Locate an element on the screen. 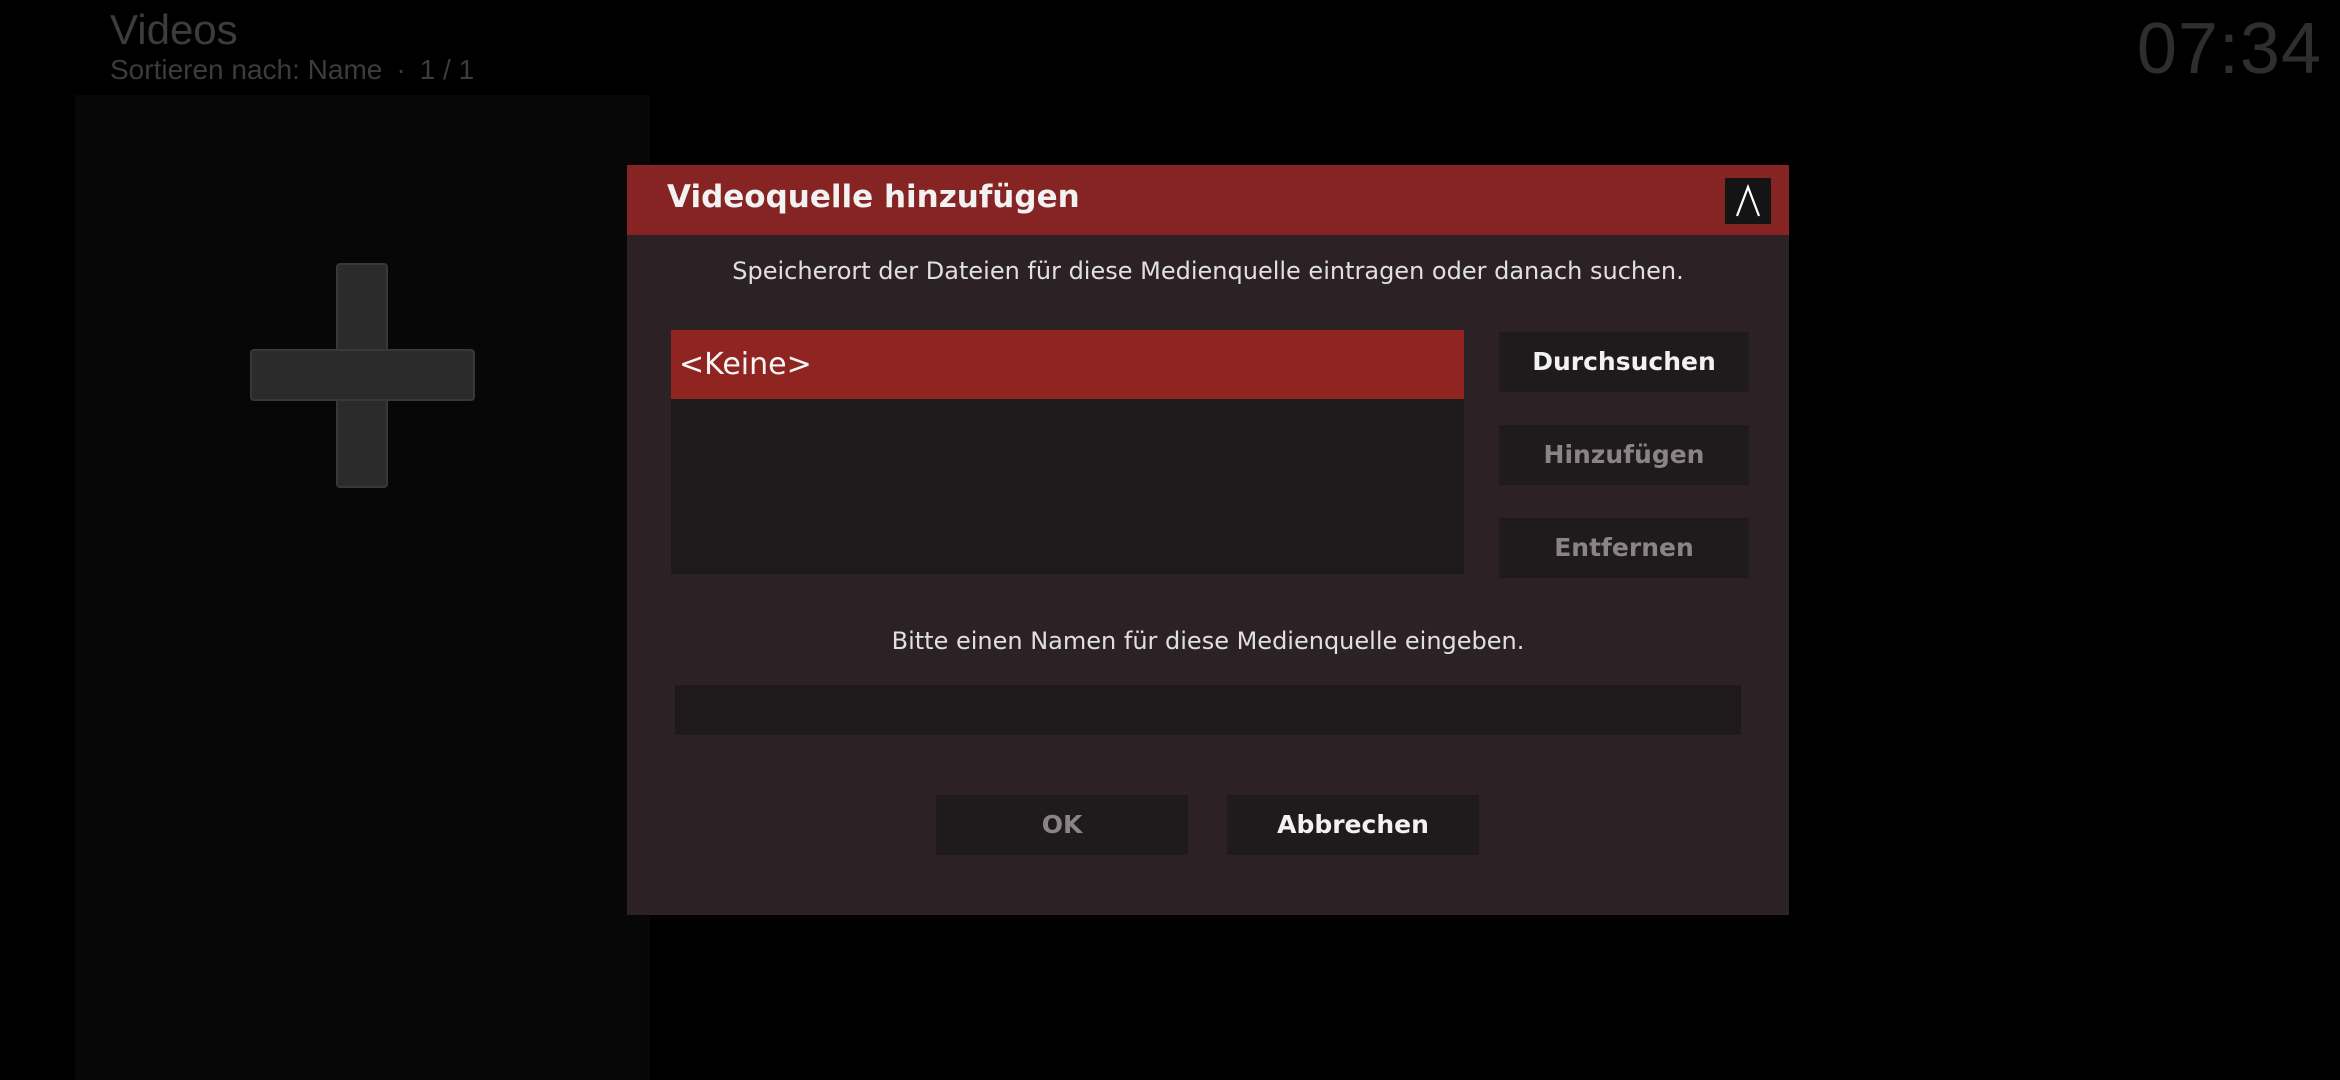 This screenshot has width=2340, height=1080. sort-info: Sortieren nach: Name · 1 / 1 is located at coordinates (292, 70).